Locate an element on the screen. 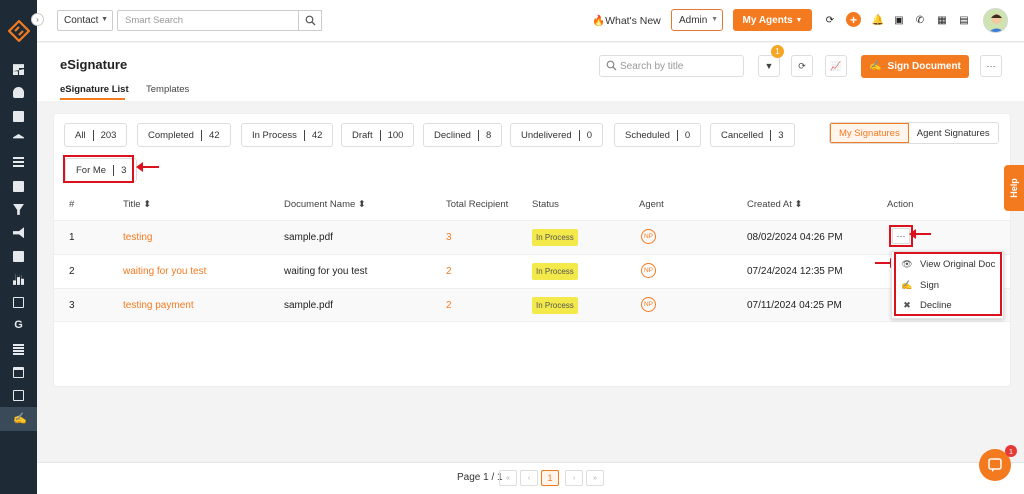 The height and width of the screenshot is (494, 1024). last-page-button: » is located at coordinates (595, 478).